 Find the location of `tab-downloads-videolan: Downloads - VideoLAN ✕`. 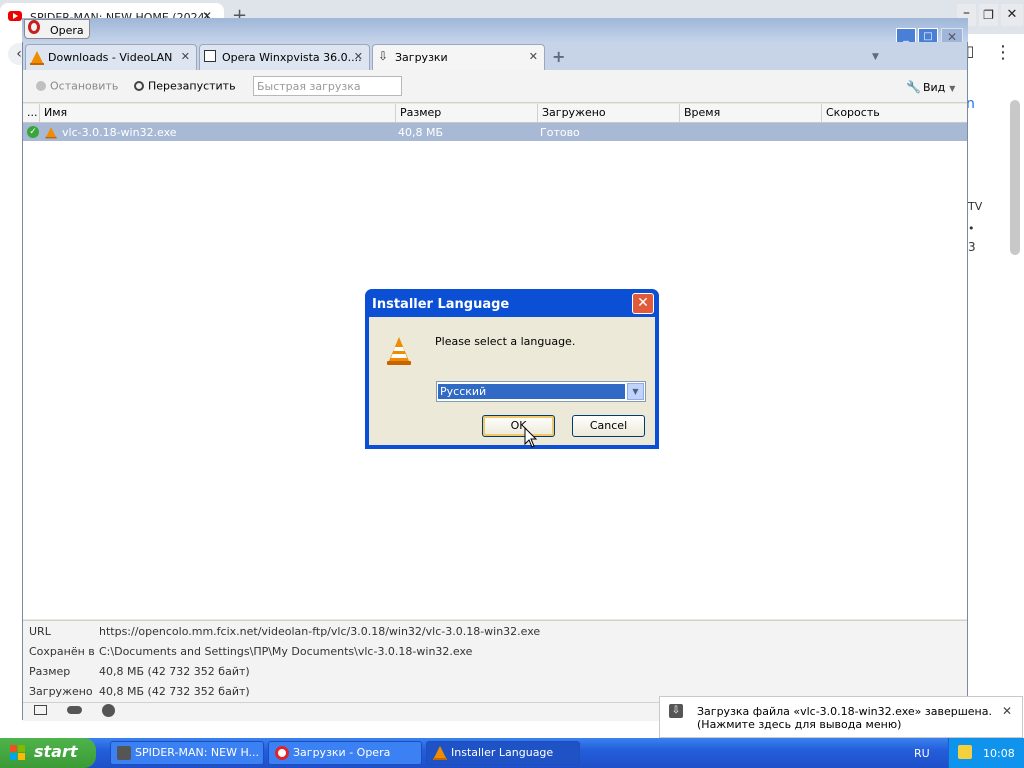

tab-downloads-videolan: Downloads - VideoLAN ✕ is located at coordinates (111, 57).